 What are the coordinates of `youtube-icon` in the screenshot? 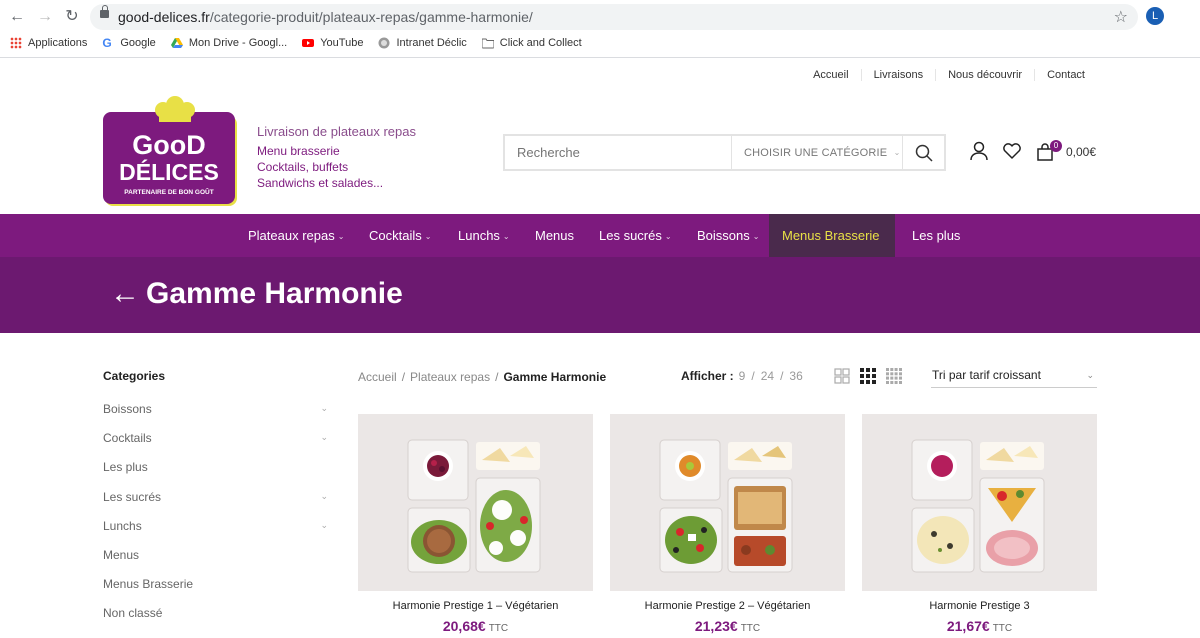 It's located at (308, 43).